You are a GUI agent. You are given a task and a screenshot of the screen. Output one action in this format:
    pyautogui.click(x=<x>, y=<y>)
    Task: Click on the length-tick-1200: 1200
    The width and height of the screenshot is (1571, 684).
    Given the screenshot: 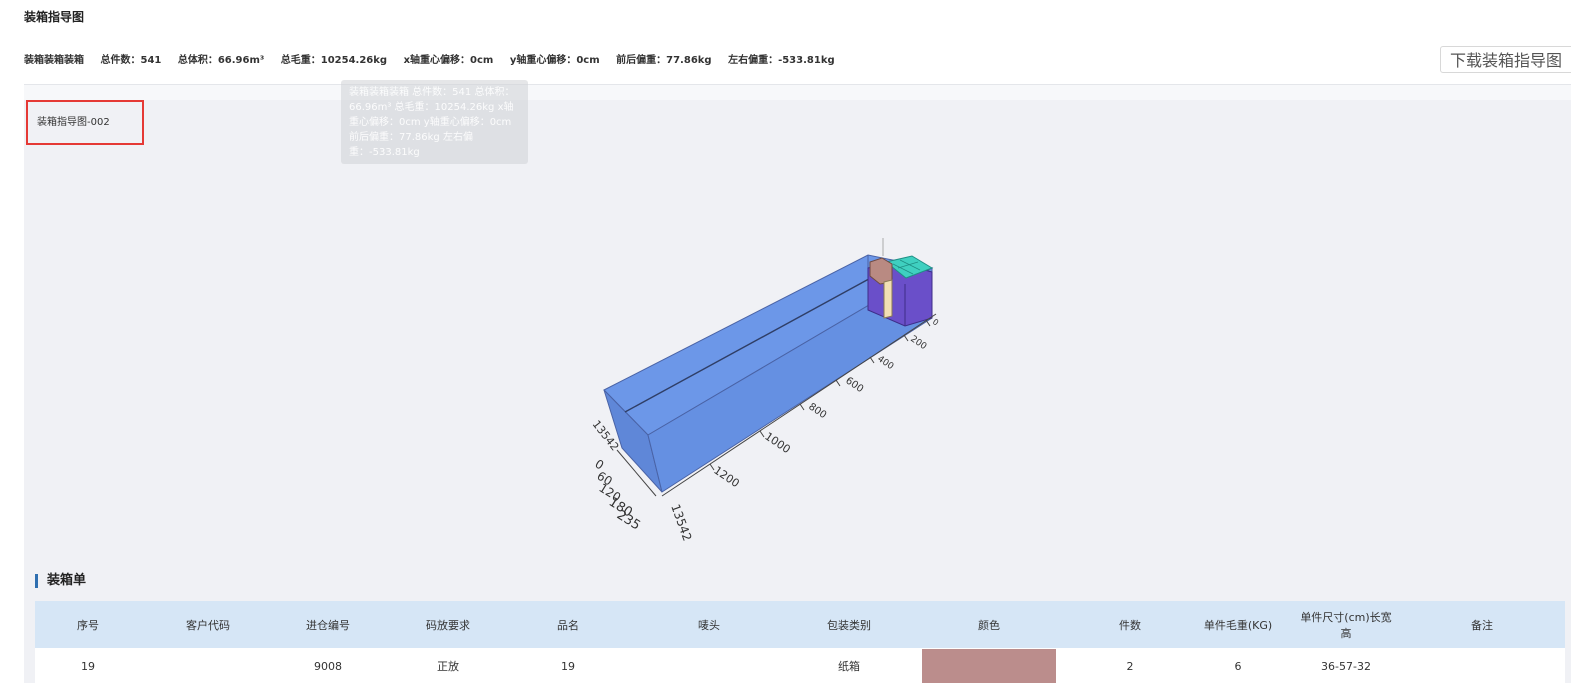 What is the action you would take?
    pyautogui.click(x=726, y=477)
    